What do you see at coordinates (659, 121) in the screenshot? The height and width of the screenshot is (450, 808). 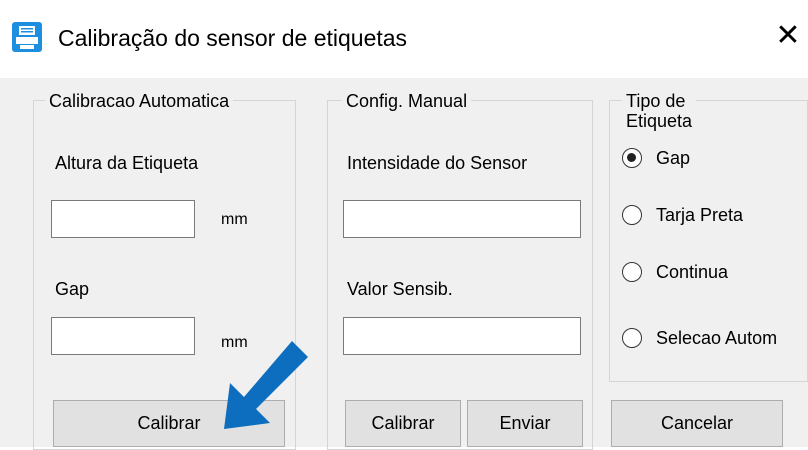 I see `label-type-legend-line2: Etiqueta` at bounding box center [659, 121].